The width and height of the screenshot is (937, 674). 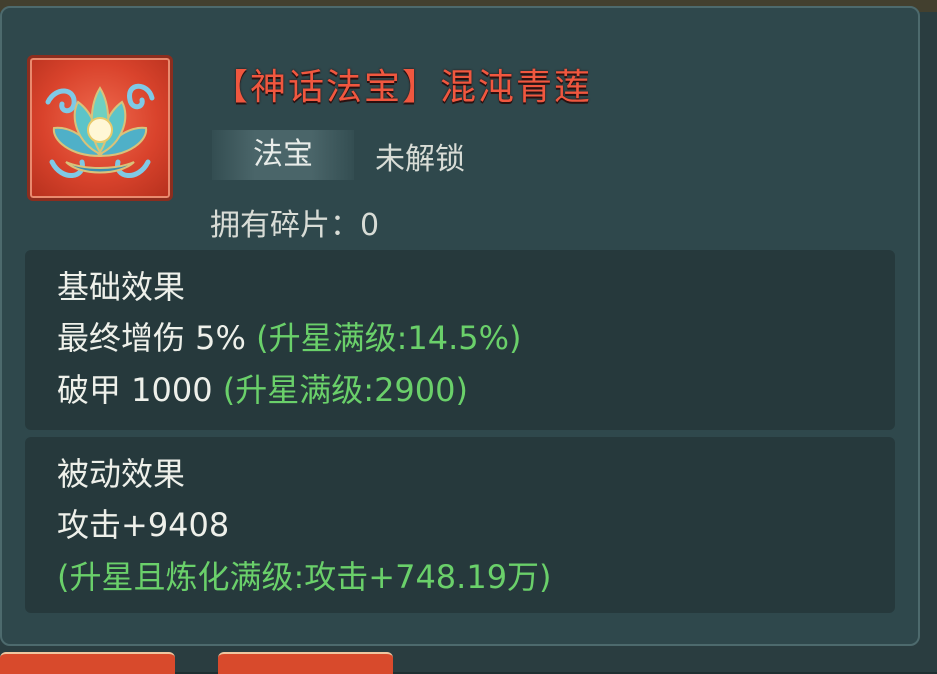 I want to click on effect-row: 最终增伤 5% (升星满级:14.5%), so click(x=476, y=338).